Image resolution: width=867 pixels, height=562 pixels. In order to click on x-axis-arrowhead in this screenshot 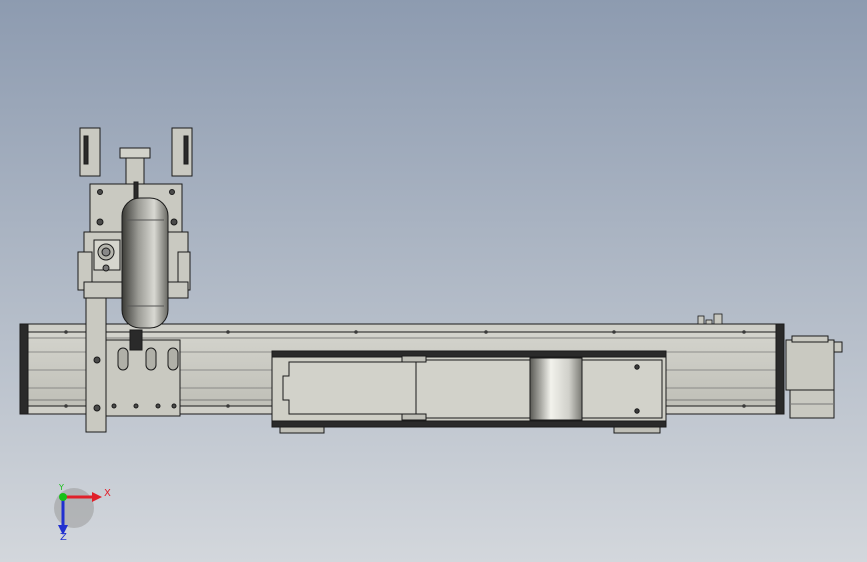, I will do `click(97, 497)`.